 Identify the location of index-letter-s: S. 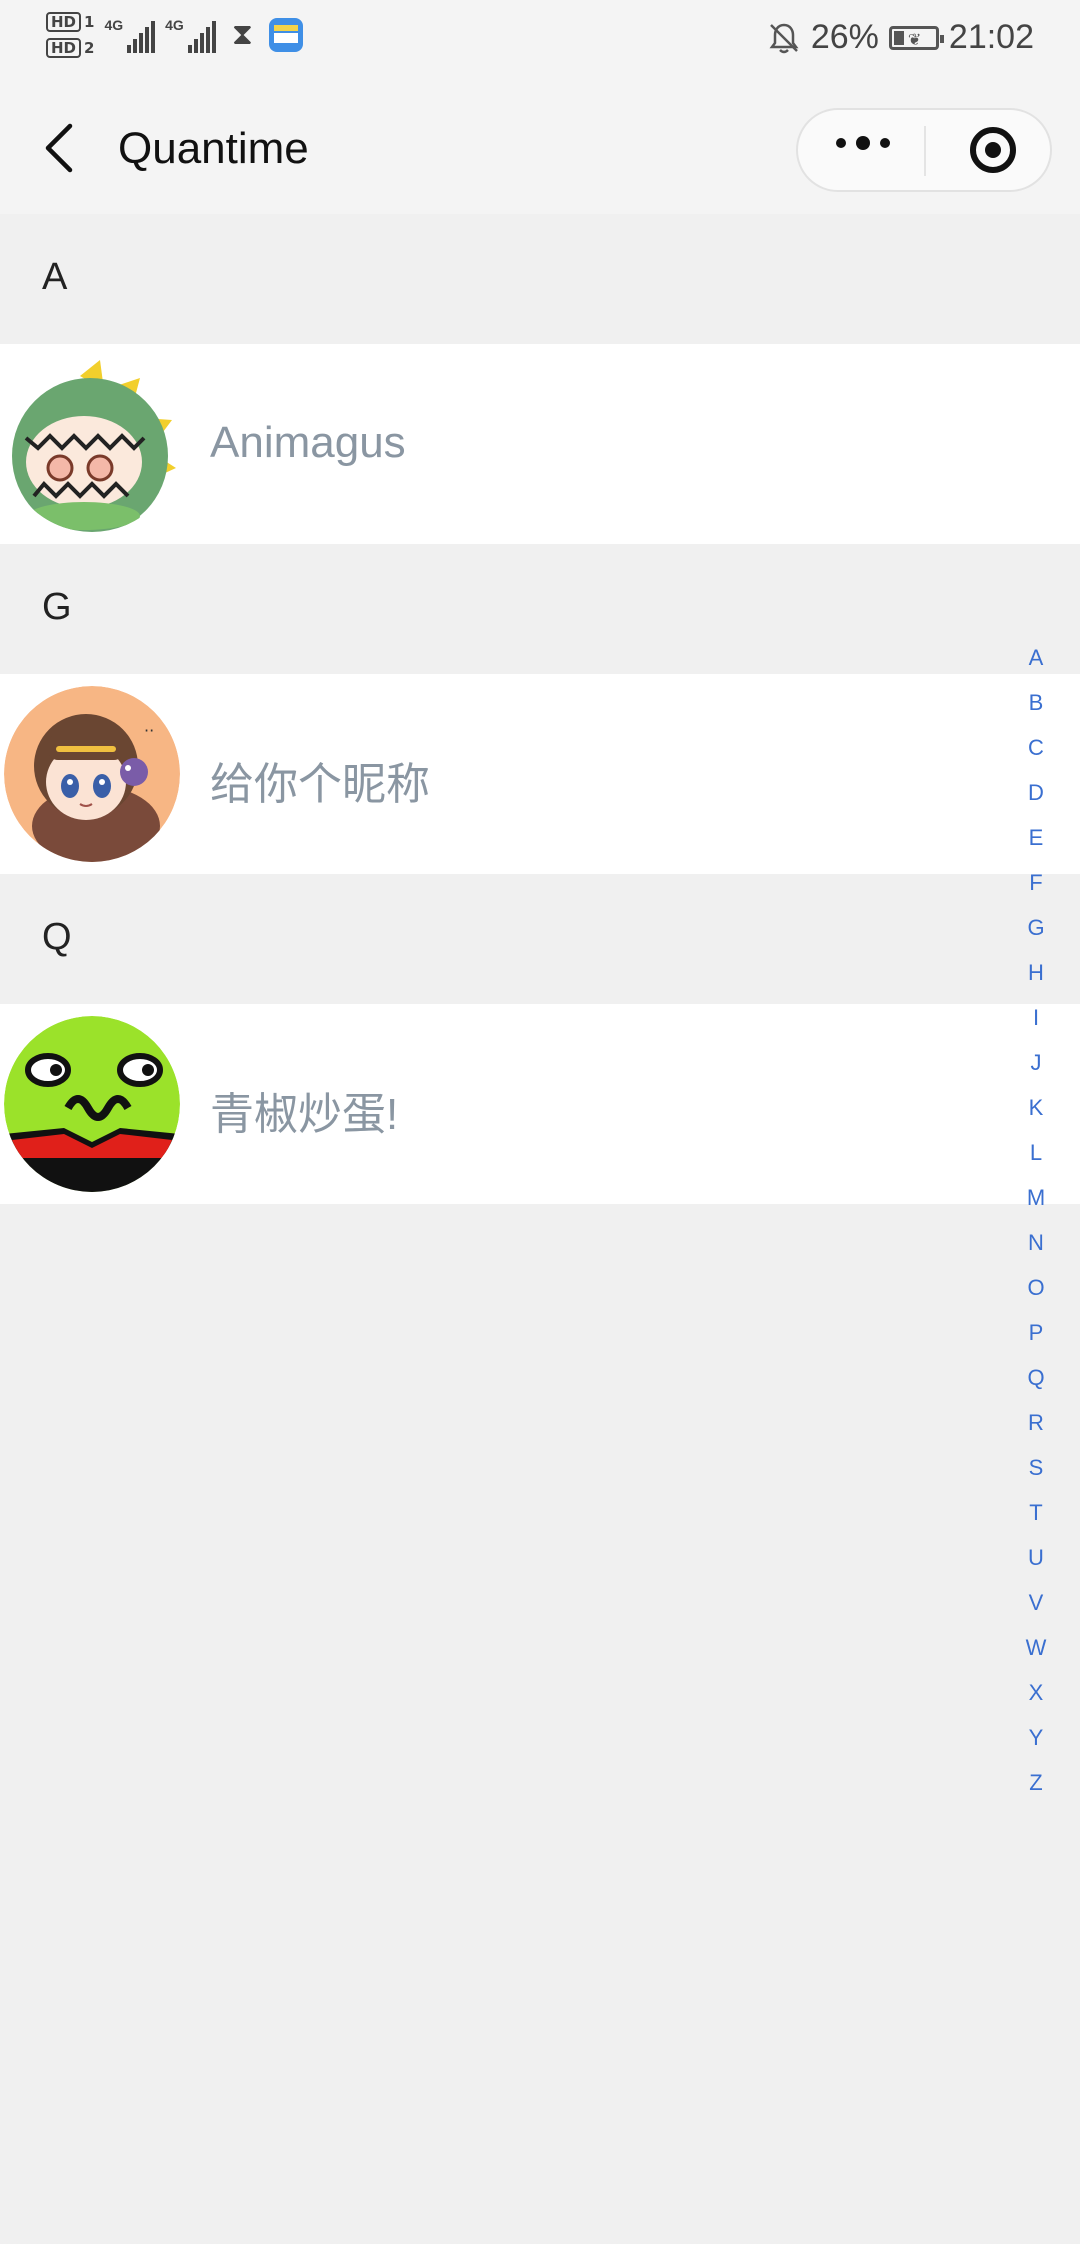
(1036, 1470).